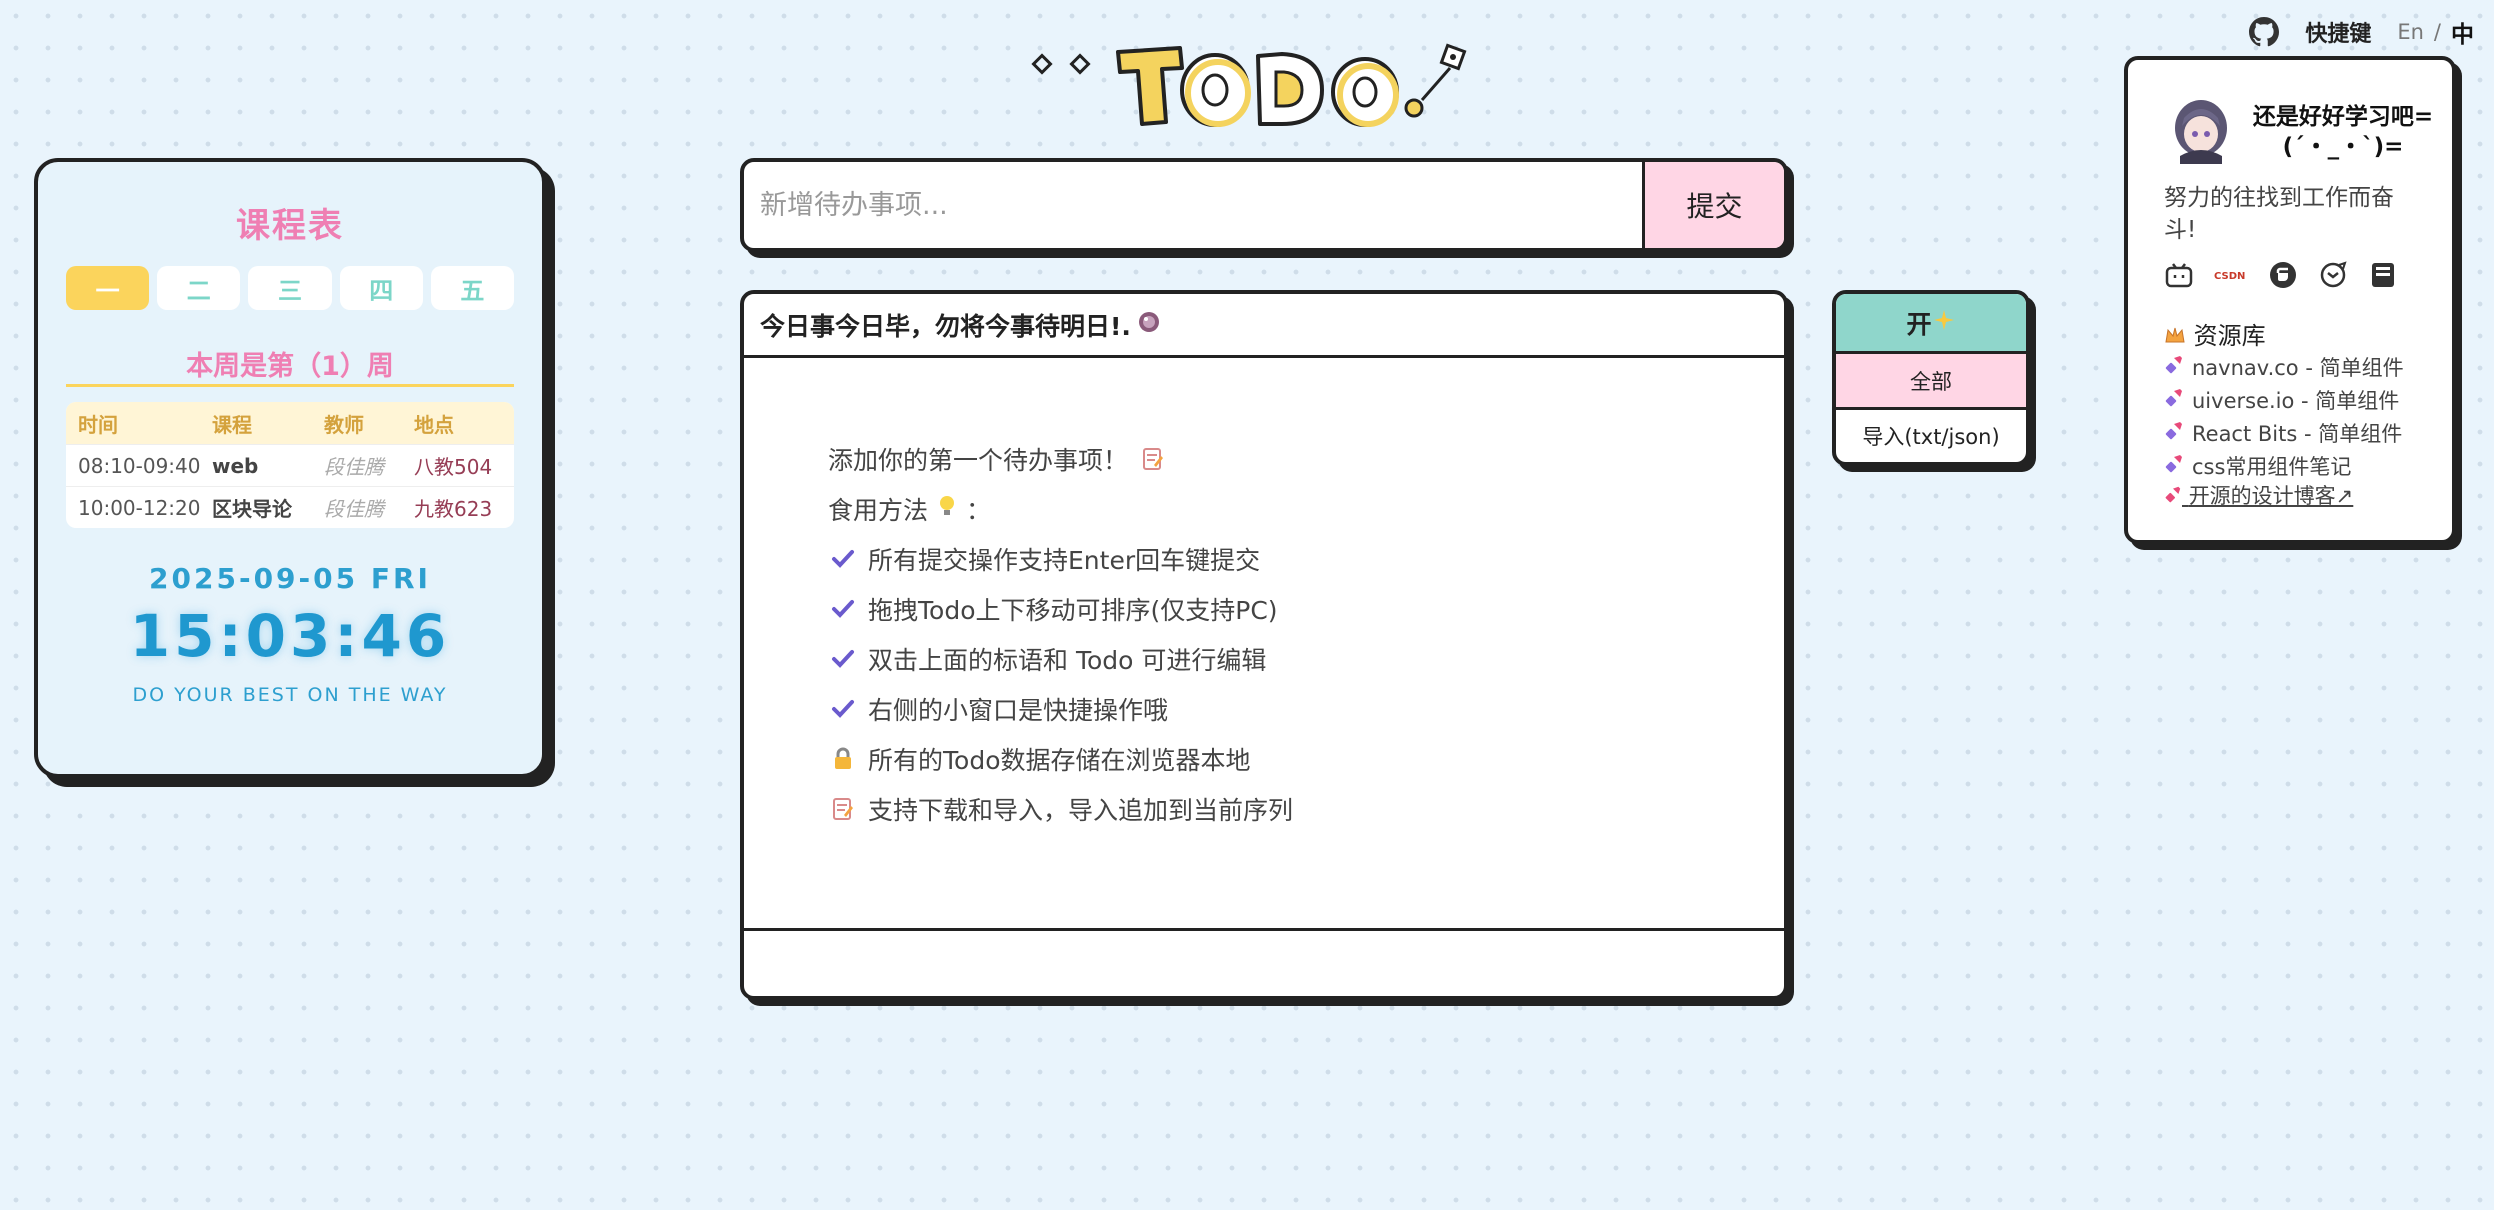 This screenshot has width=2494, height=1210. I want to click on resource-label: React Bits - 简单组件, so click(2297, 433).